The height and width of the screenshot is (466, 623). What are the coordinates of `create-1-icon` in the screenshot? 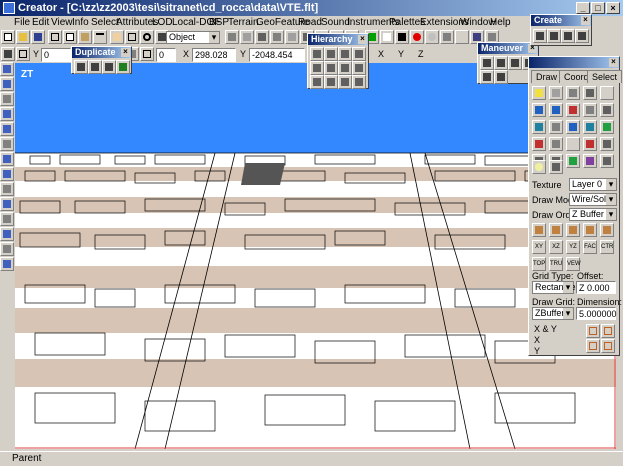 It's located at (540, 36).